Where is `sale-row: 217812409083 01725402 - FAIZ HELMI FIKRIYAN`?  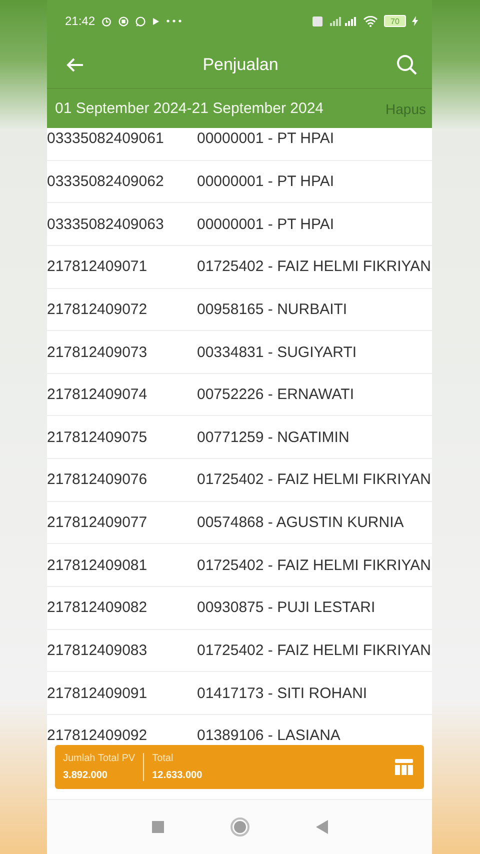 sale-row: 217812409083 01725402 - FAIZ HELMI FIKRIYAN is located at coordinates (239, 651).